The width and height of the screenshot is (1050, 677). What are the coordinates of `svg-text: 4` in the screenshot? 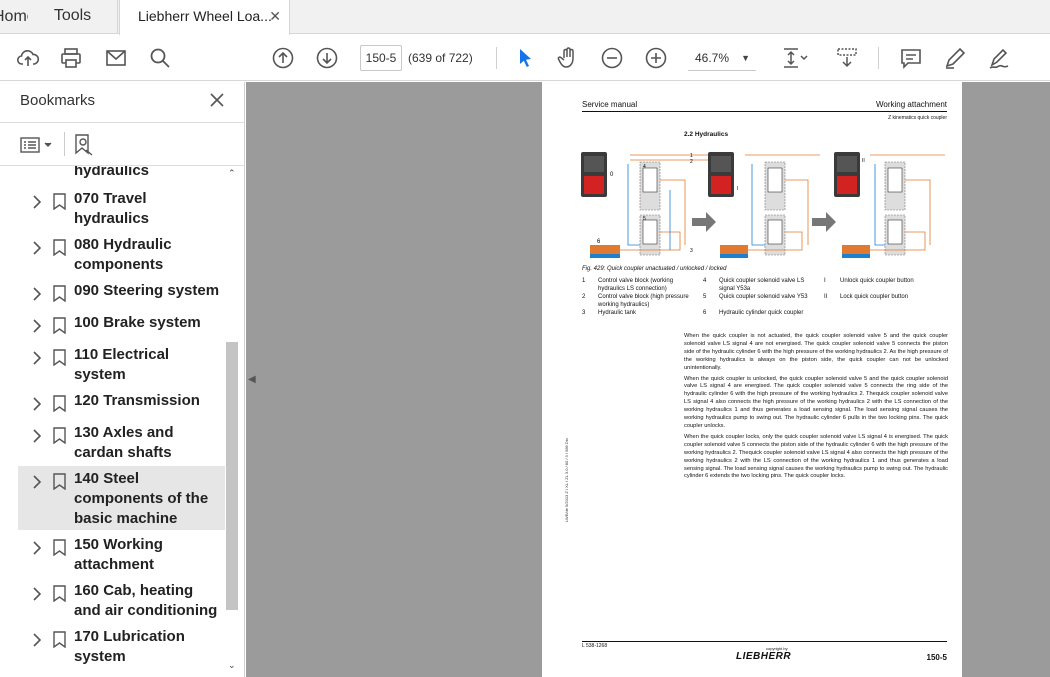 It's located at (644, 167).